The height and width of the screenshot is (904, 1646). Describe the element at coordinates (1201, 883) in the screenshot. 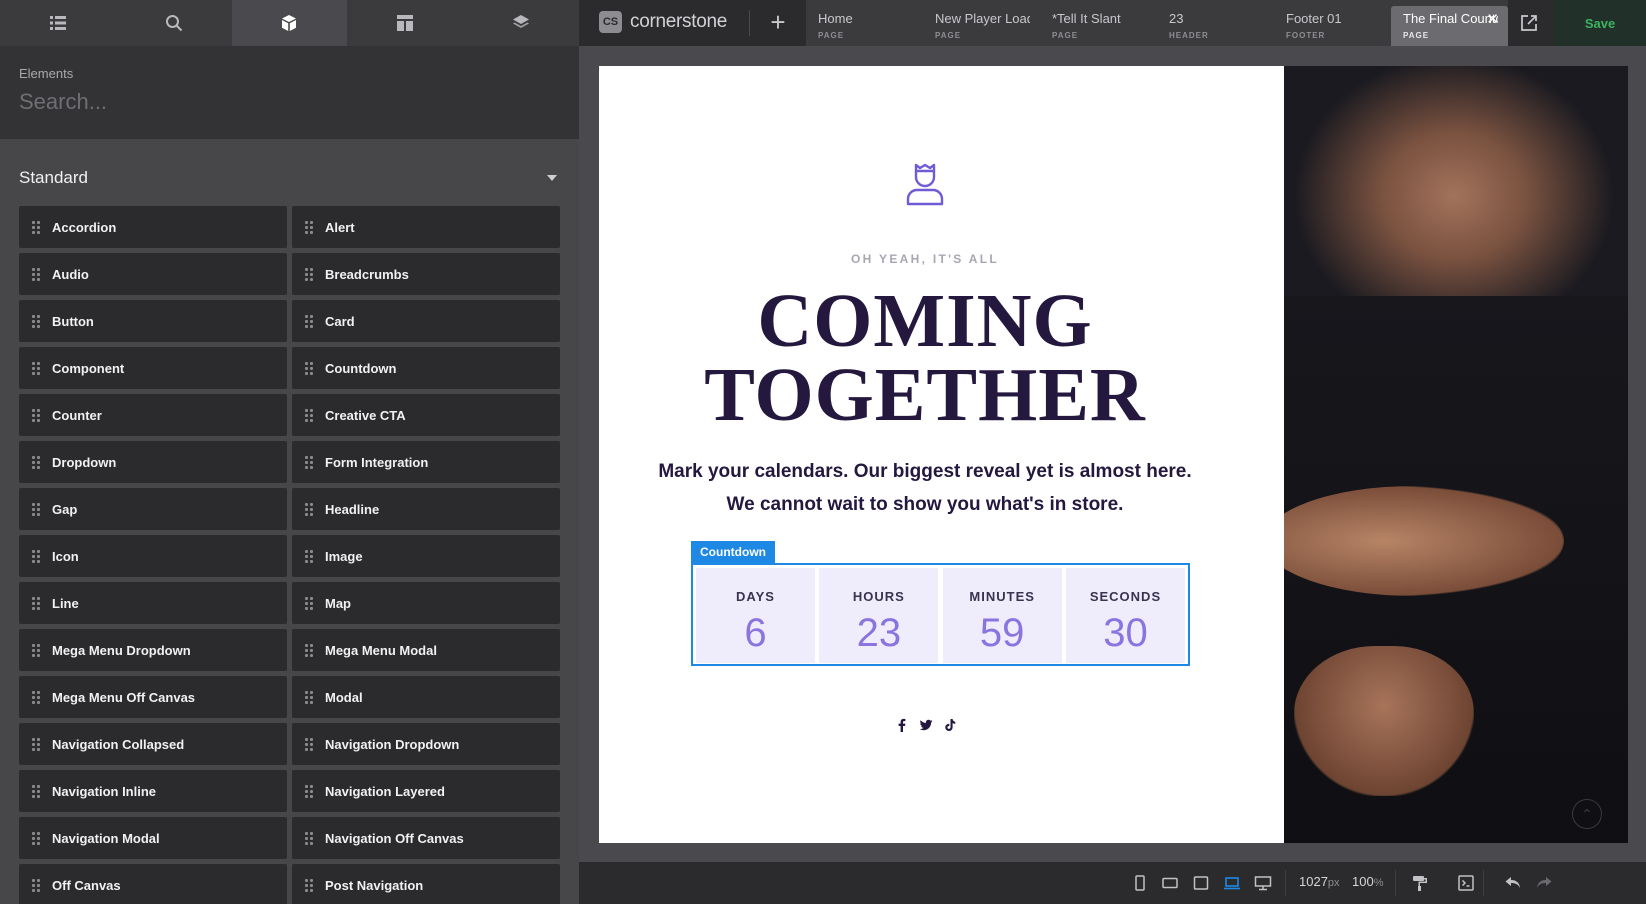

I see `tablet-icon` at that location.